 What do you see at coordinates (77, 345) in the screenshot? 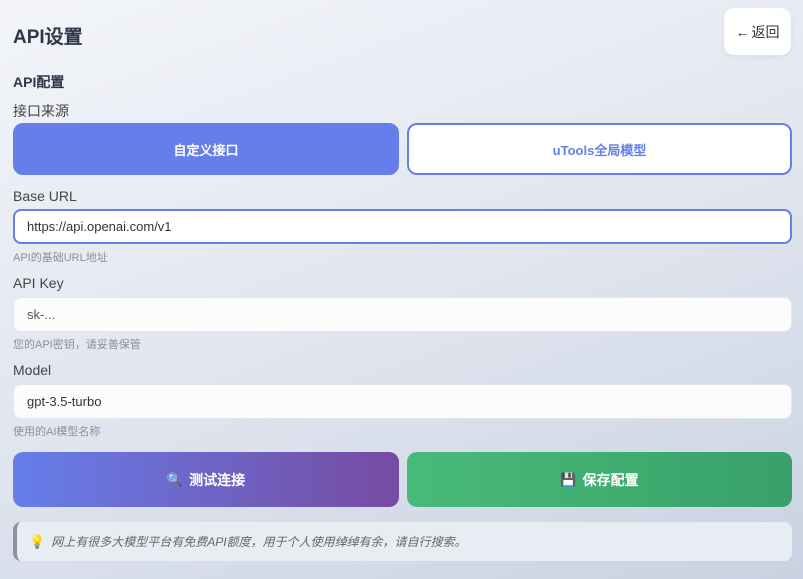
I see `api-key-hint: 您的API密钥，请妥善保管` at bounding box center [77, 345].